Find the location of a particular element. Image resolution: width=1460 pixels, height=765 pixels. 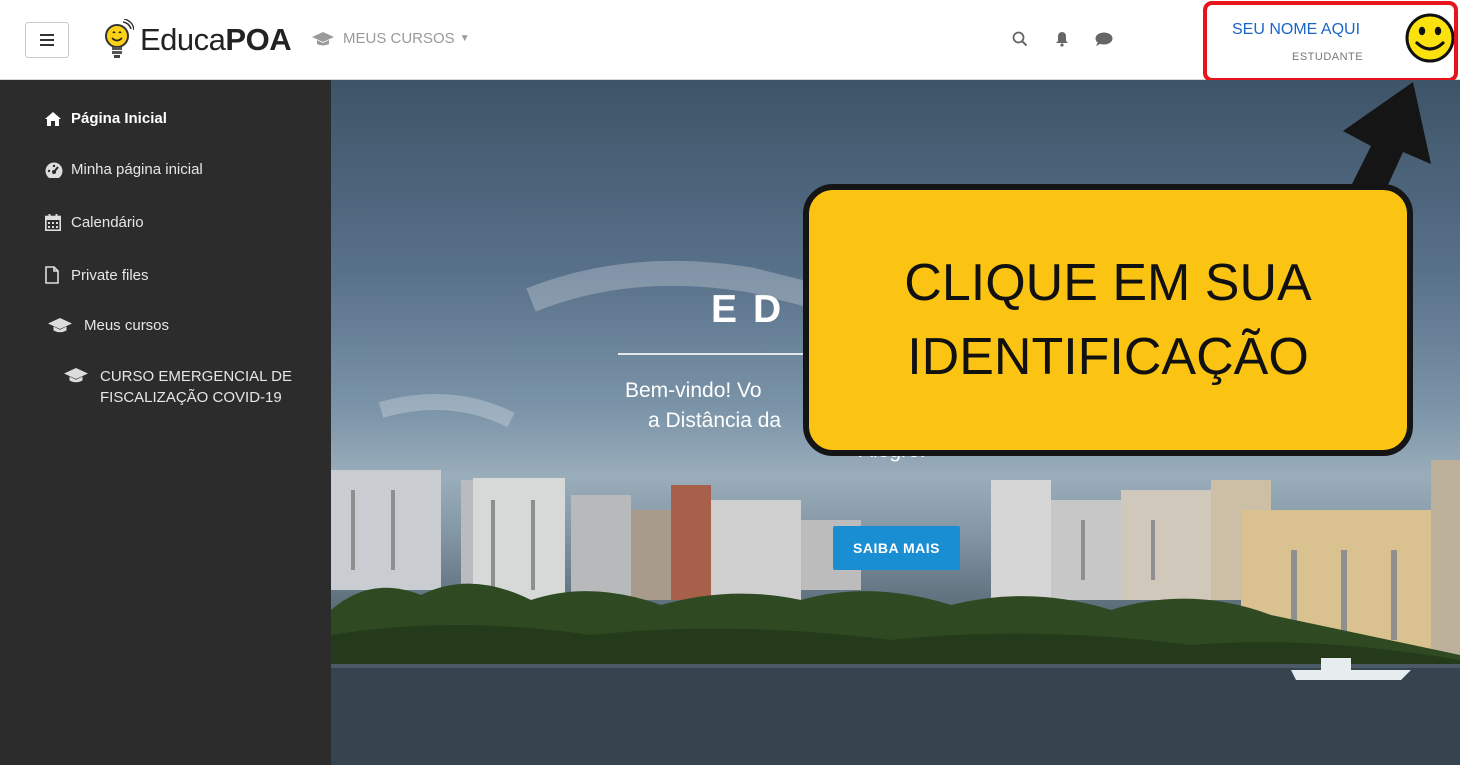

callout-line-1: CLIQUE EM SUA is located at coordinates (1108, 283).